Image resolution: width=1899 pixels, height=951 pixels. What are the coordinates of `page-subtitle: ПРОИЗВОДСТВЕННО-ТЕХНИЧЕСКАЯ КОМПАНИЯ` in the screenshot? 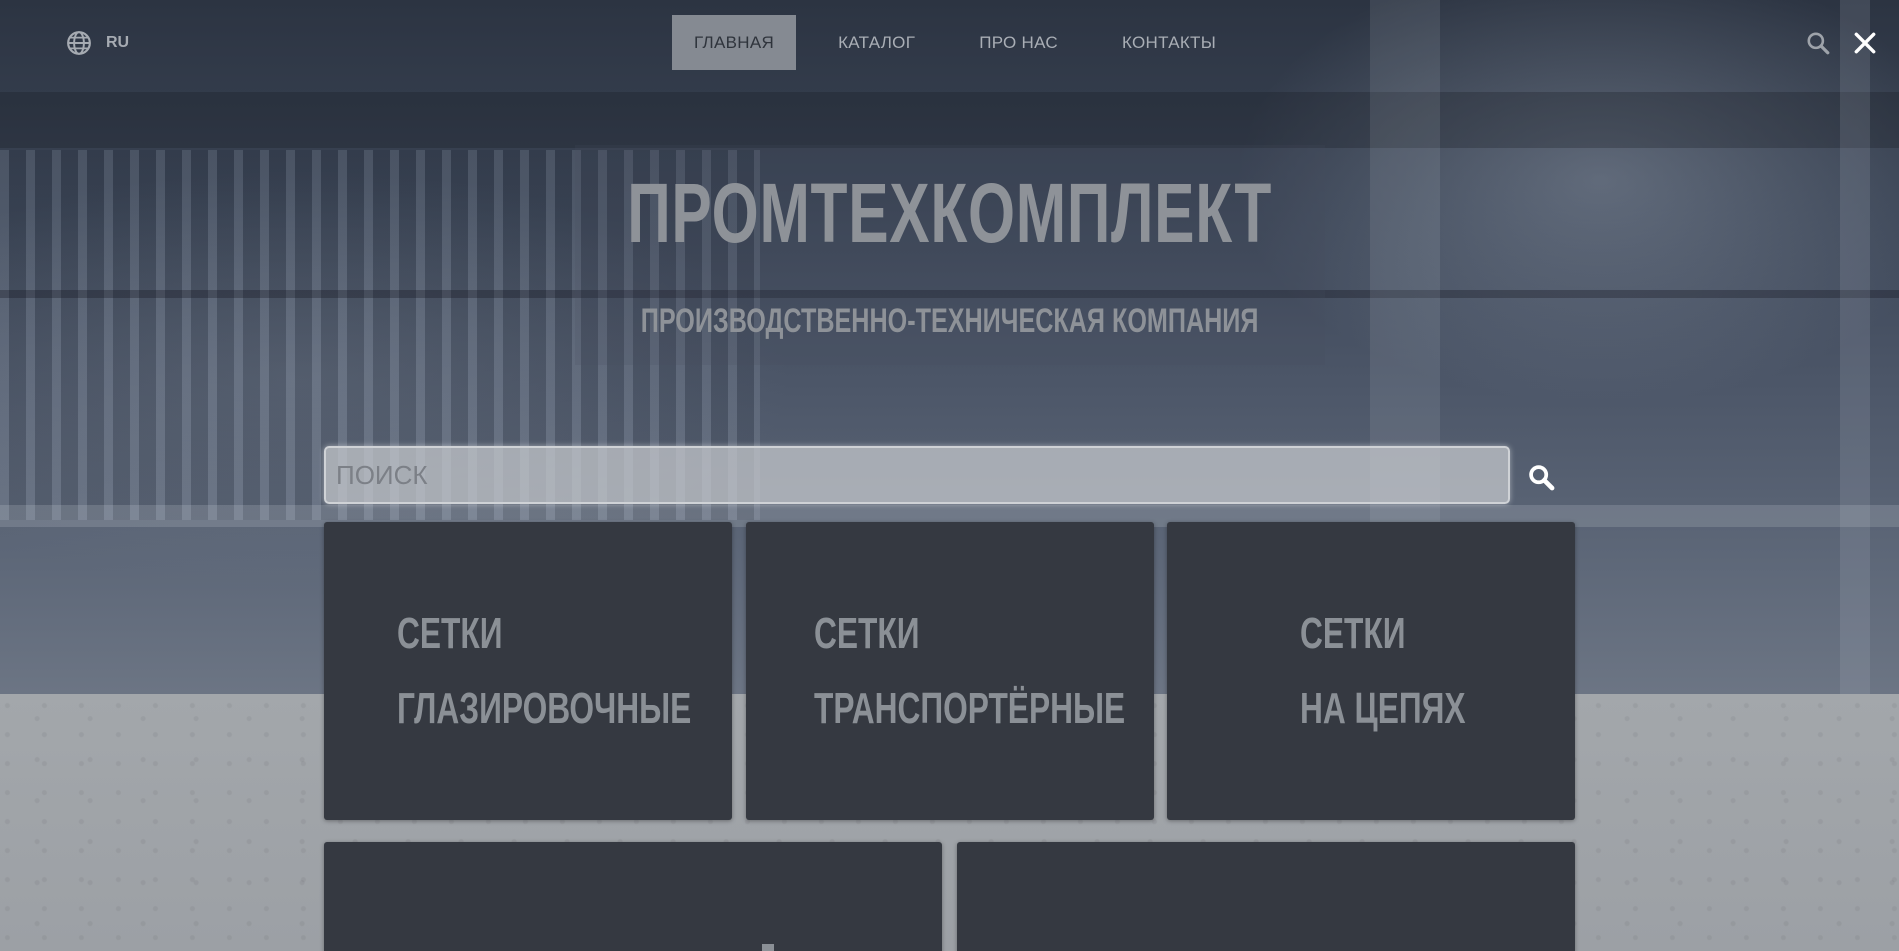 It's located at (949, 321).